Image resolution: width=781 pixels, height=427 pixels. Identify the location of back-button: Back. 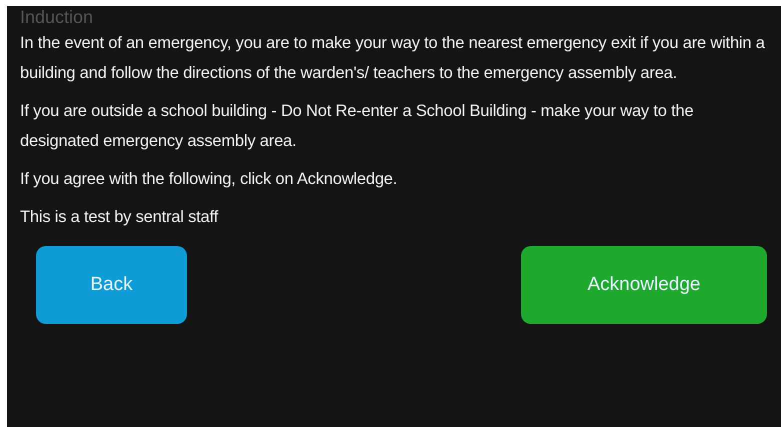
(111, 285).